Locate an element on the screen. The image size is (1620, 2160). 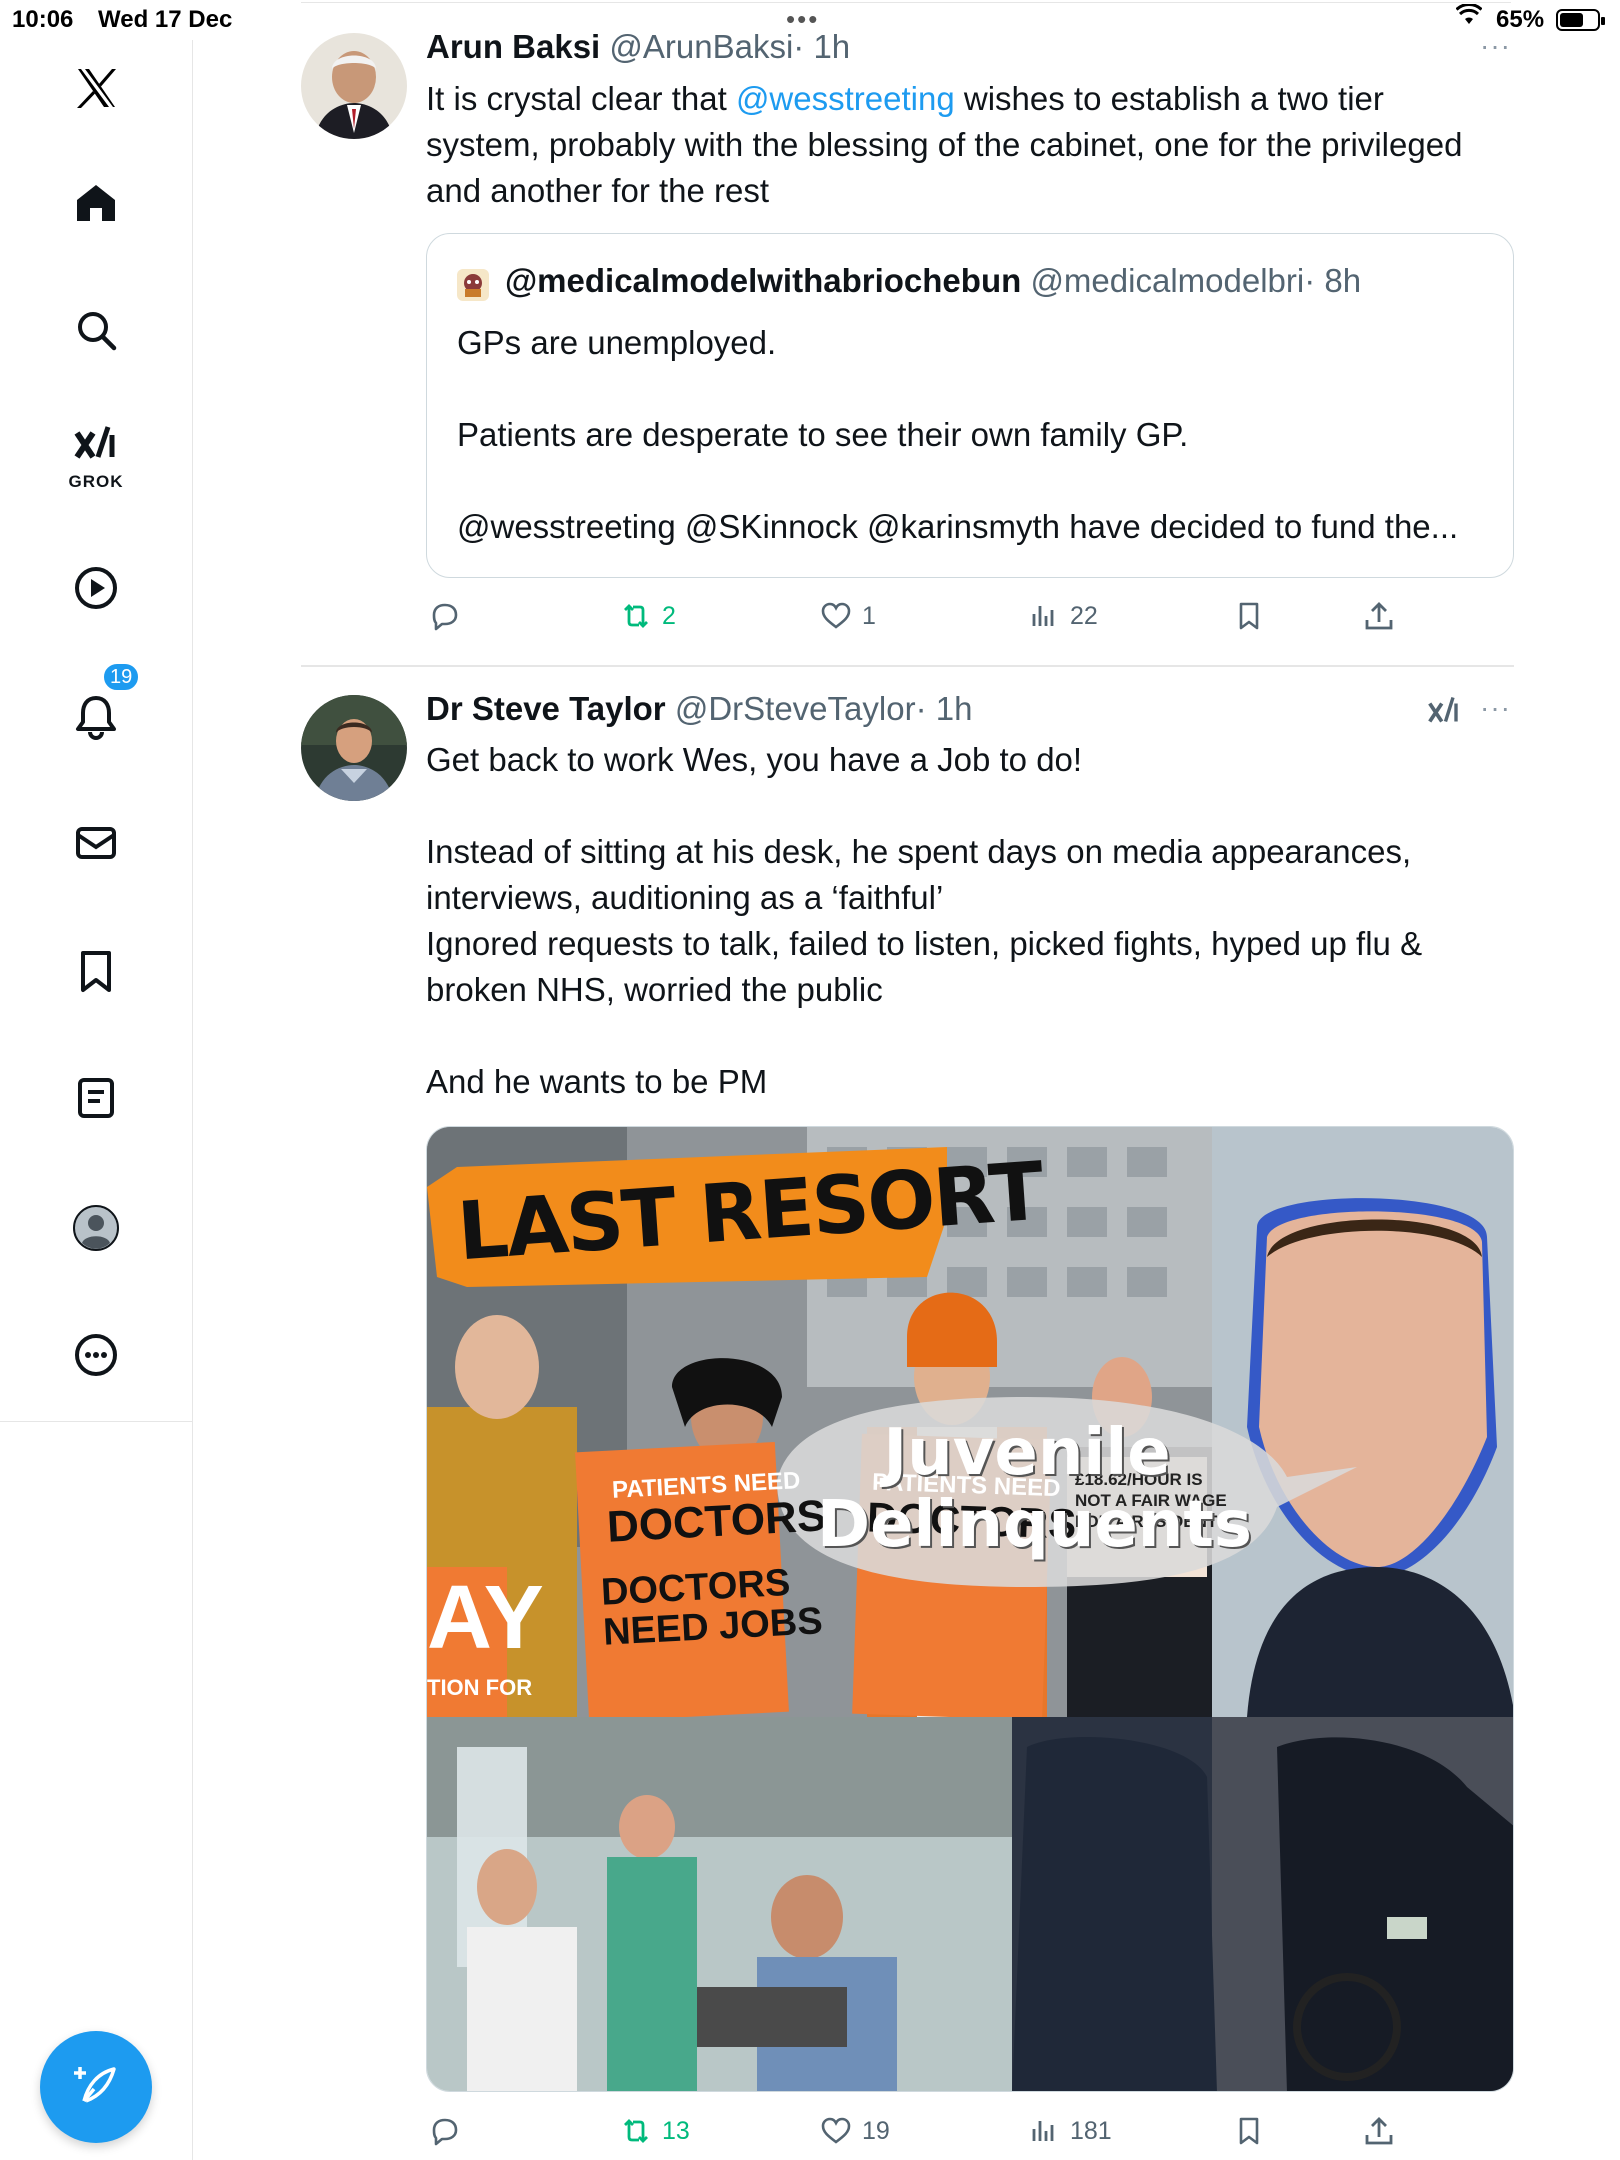
top-divider is located at coordinates (906, 2).